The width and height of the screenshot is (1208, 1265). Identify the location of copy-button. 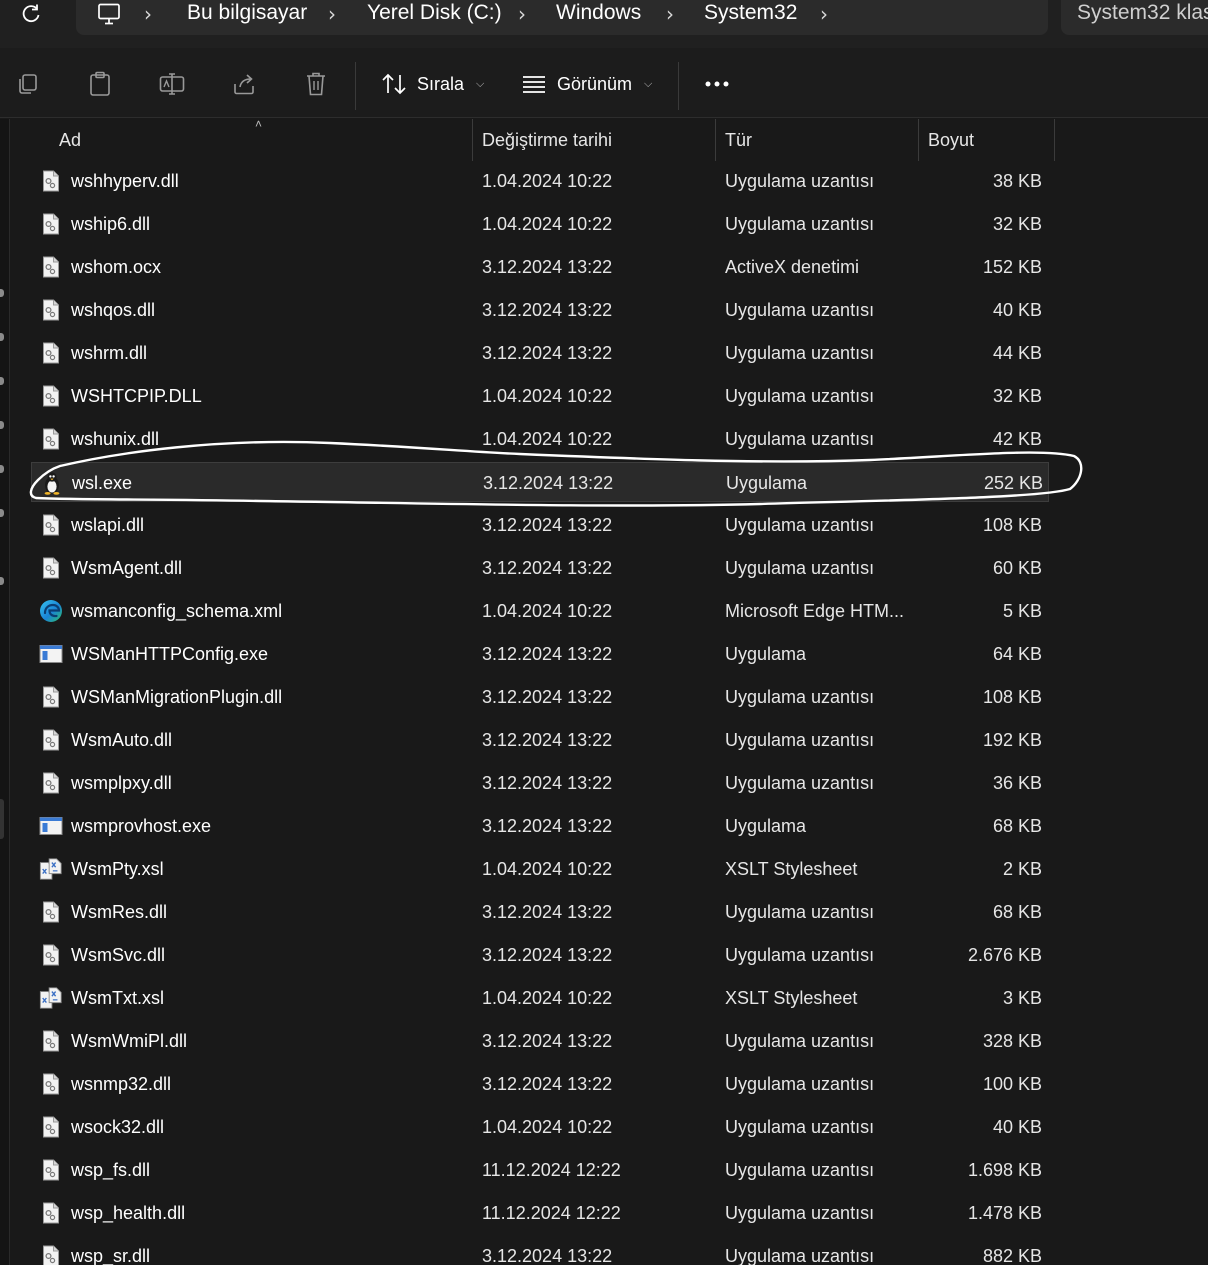
(28, 84).